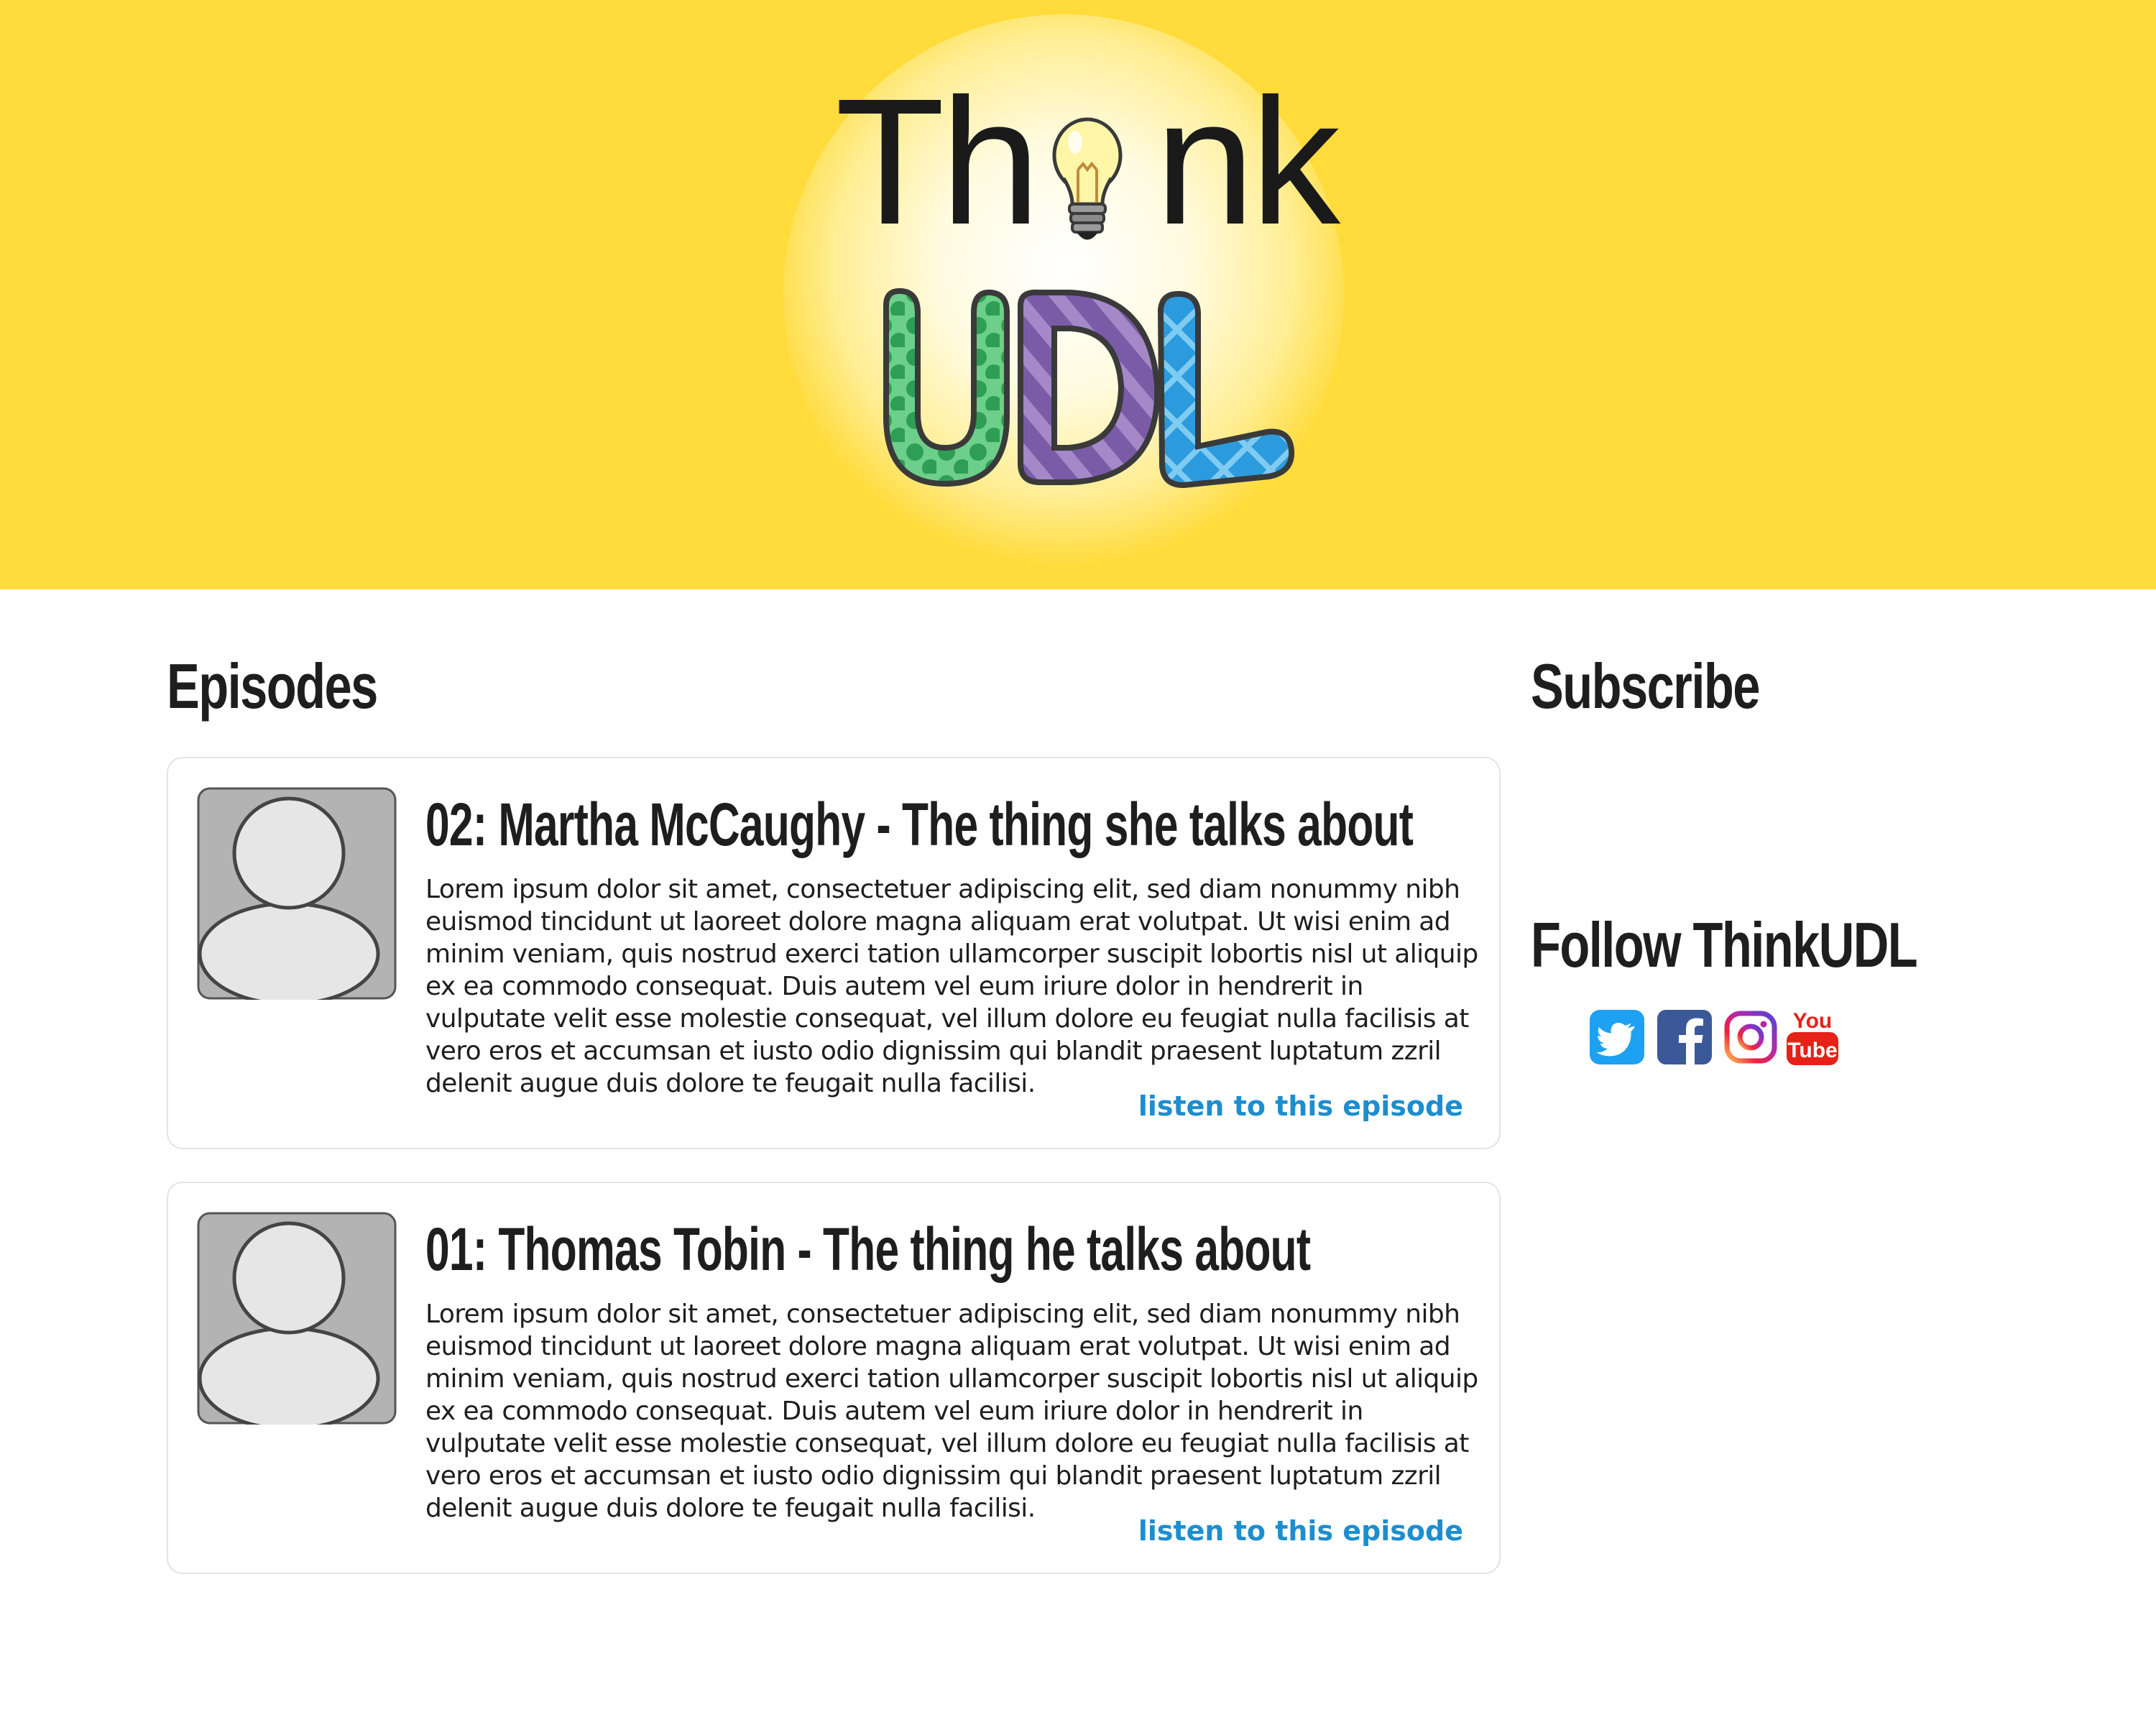  What do you see at coordinates (272, 686) in the screenshot?
I see `episodes-heading: Episodes` at bounding box center [272, 686].